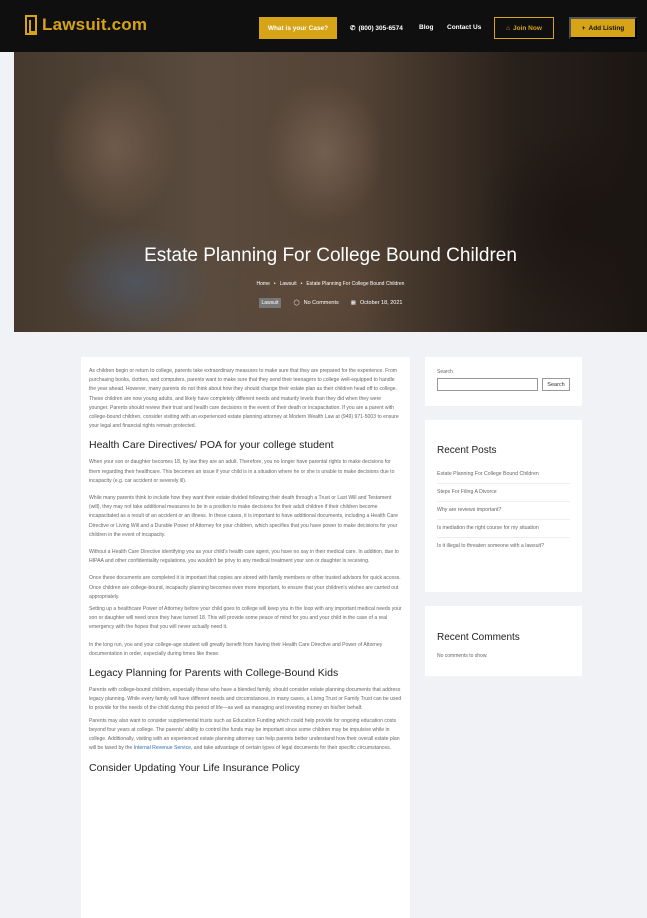  I want to click on recent-posts-title: Recent Posts, so click(467, 450).